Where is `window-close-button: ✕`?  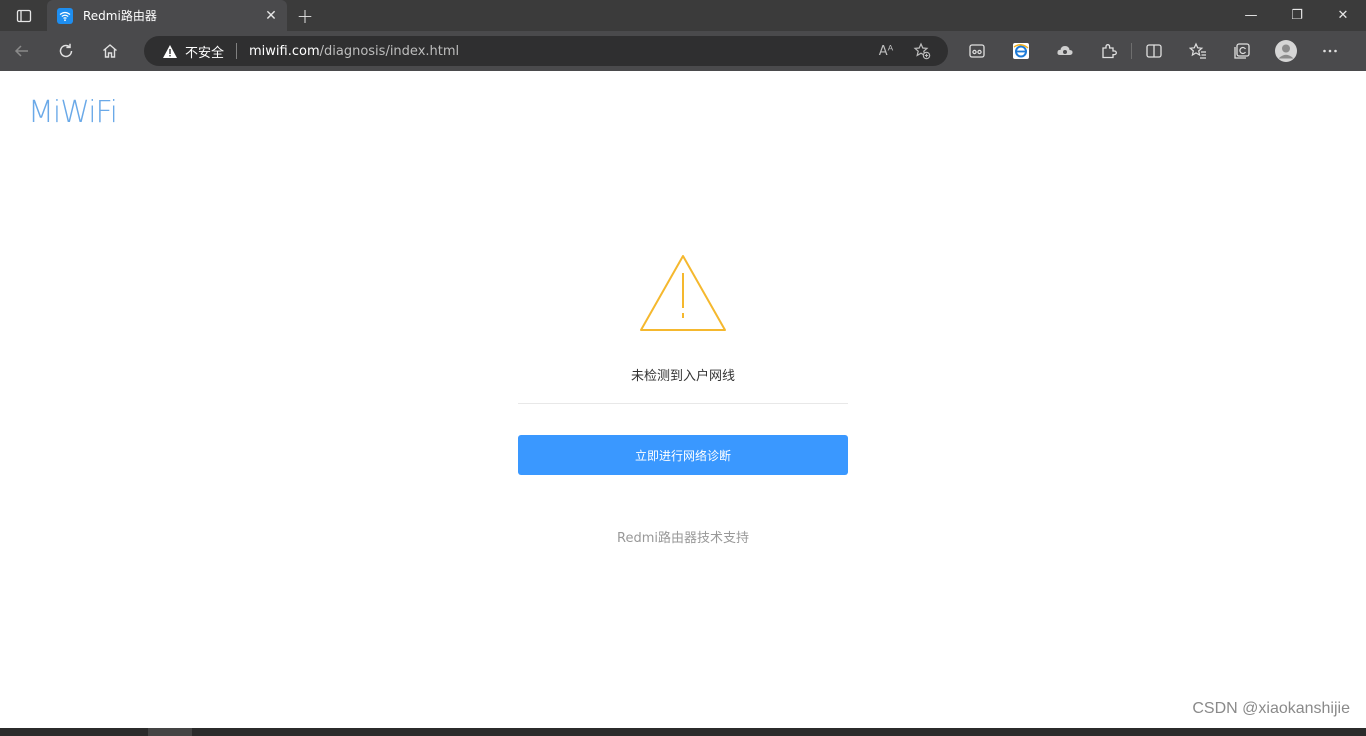
window-close-button: ✕ is located at coordinates (1343, 15).